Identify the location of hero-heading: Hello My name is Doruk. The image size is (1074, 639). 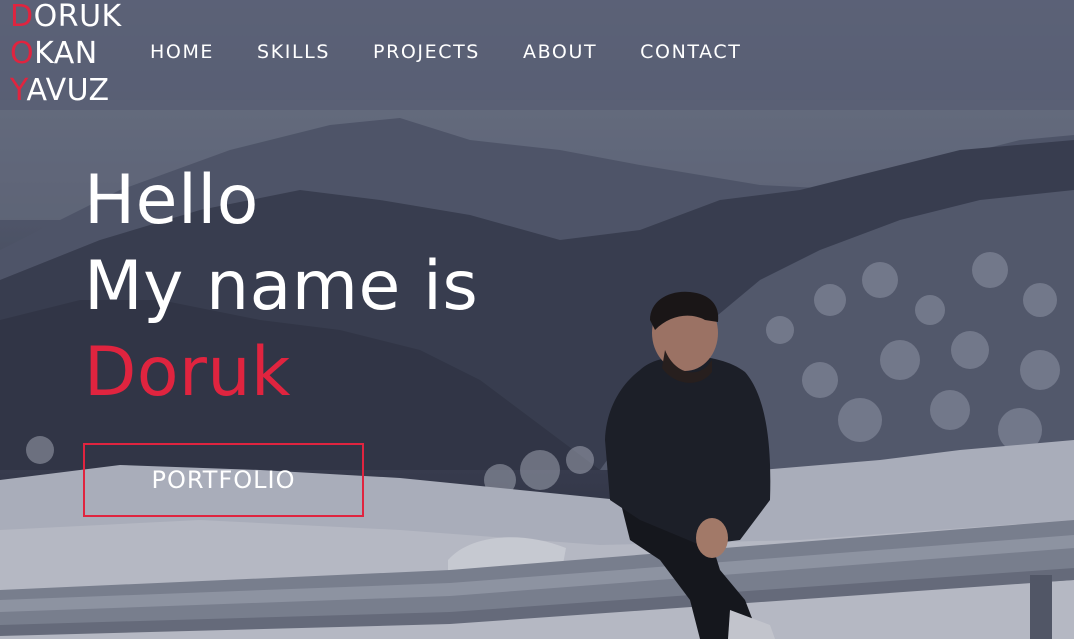
(281, 287).